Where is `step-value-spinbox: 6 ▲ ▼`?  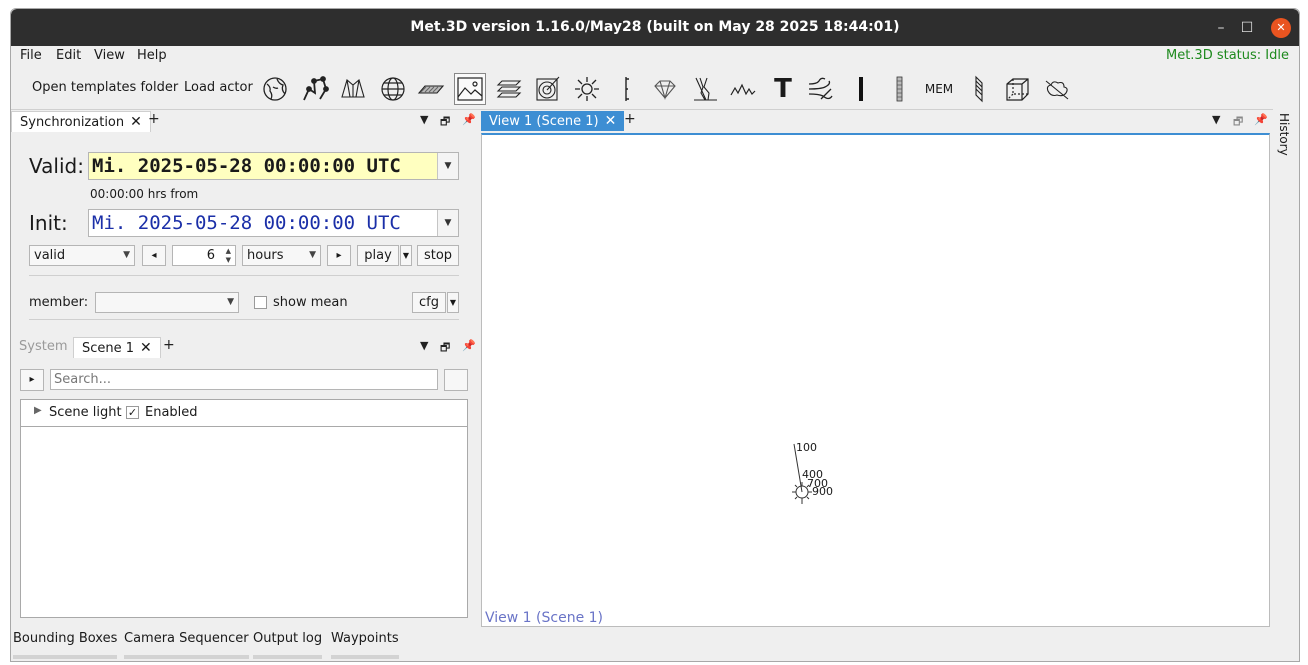 step-value-spinbox: 6 ▲ ▼ is located at coordinates (204, 255).